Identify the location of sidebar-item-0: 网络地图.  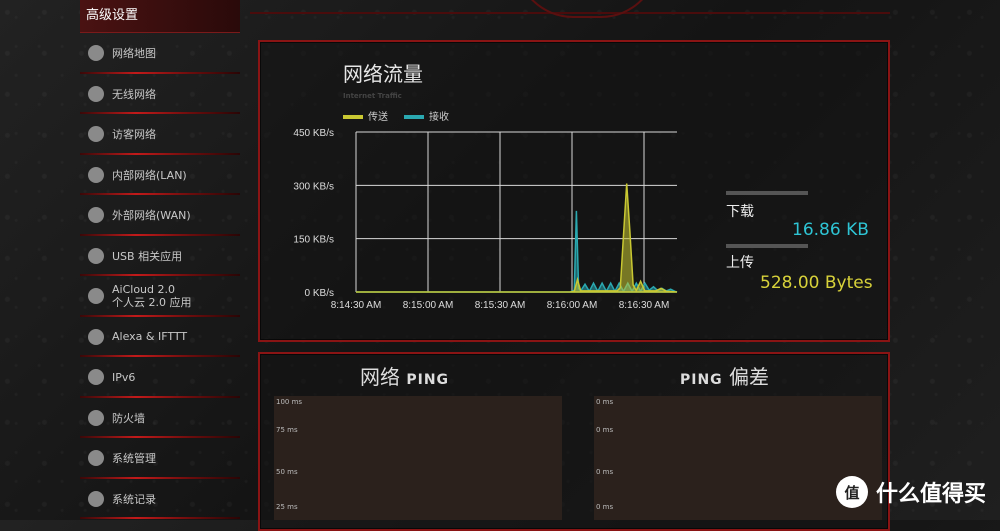
(160, 53).